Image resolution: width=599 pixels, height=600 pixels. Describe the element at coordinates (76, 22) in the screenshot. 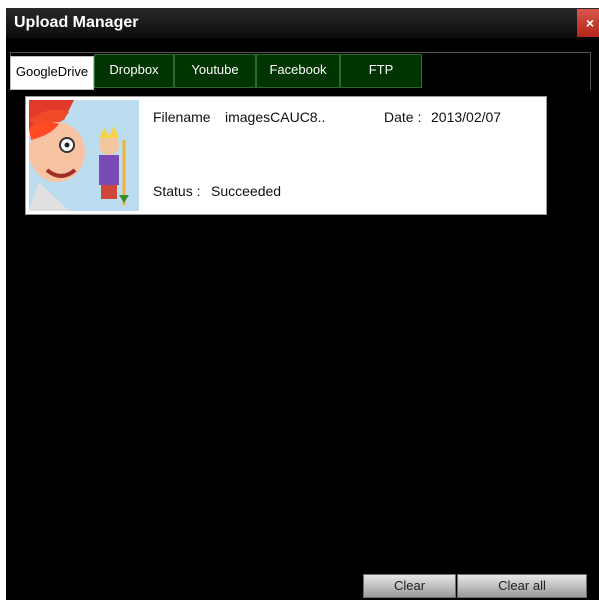

I see `window-title: Upload Manager` at that location.